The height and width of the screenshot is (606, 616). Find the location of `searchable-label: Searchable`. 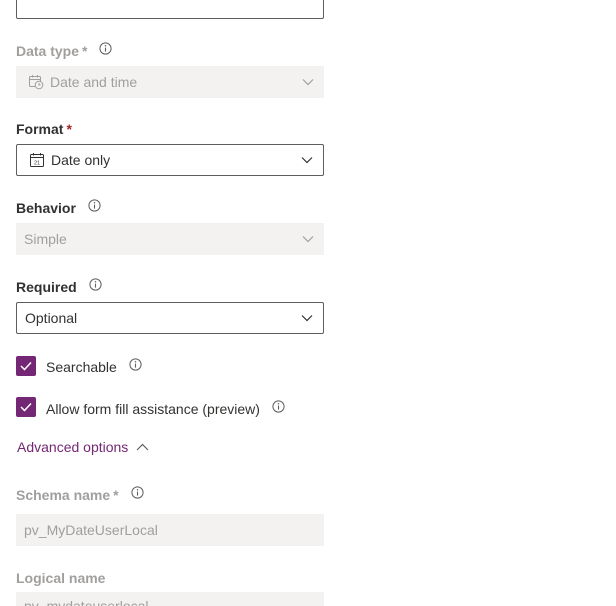

searchable-label: Searchable is located at coordinates (94, 367).